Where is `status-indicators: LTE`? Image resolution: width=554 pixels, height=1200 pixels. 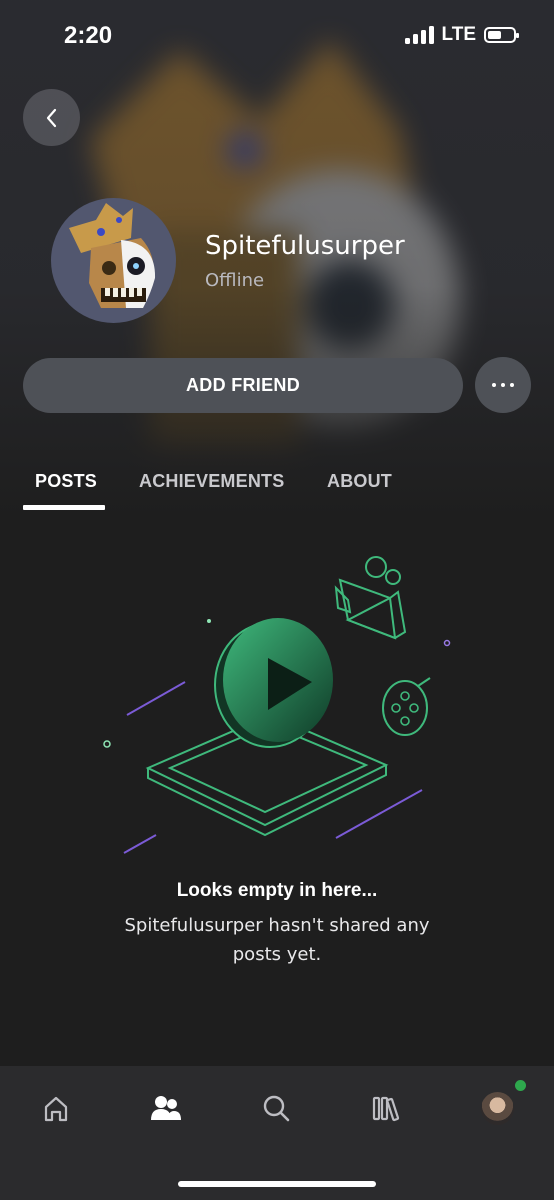 status-indicators: LTE is located at coordinates (461, 35).